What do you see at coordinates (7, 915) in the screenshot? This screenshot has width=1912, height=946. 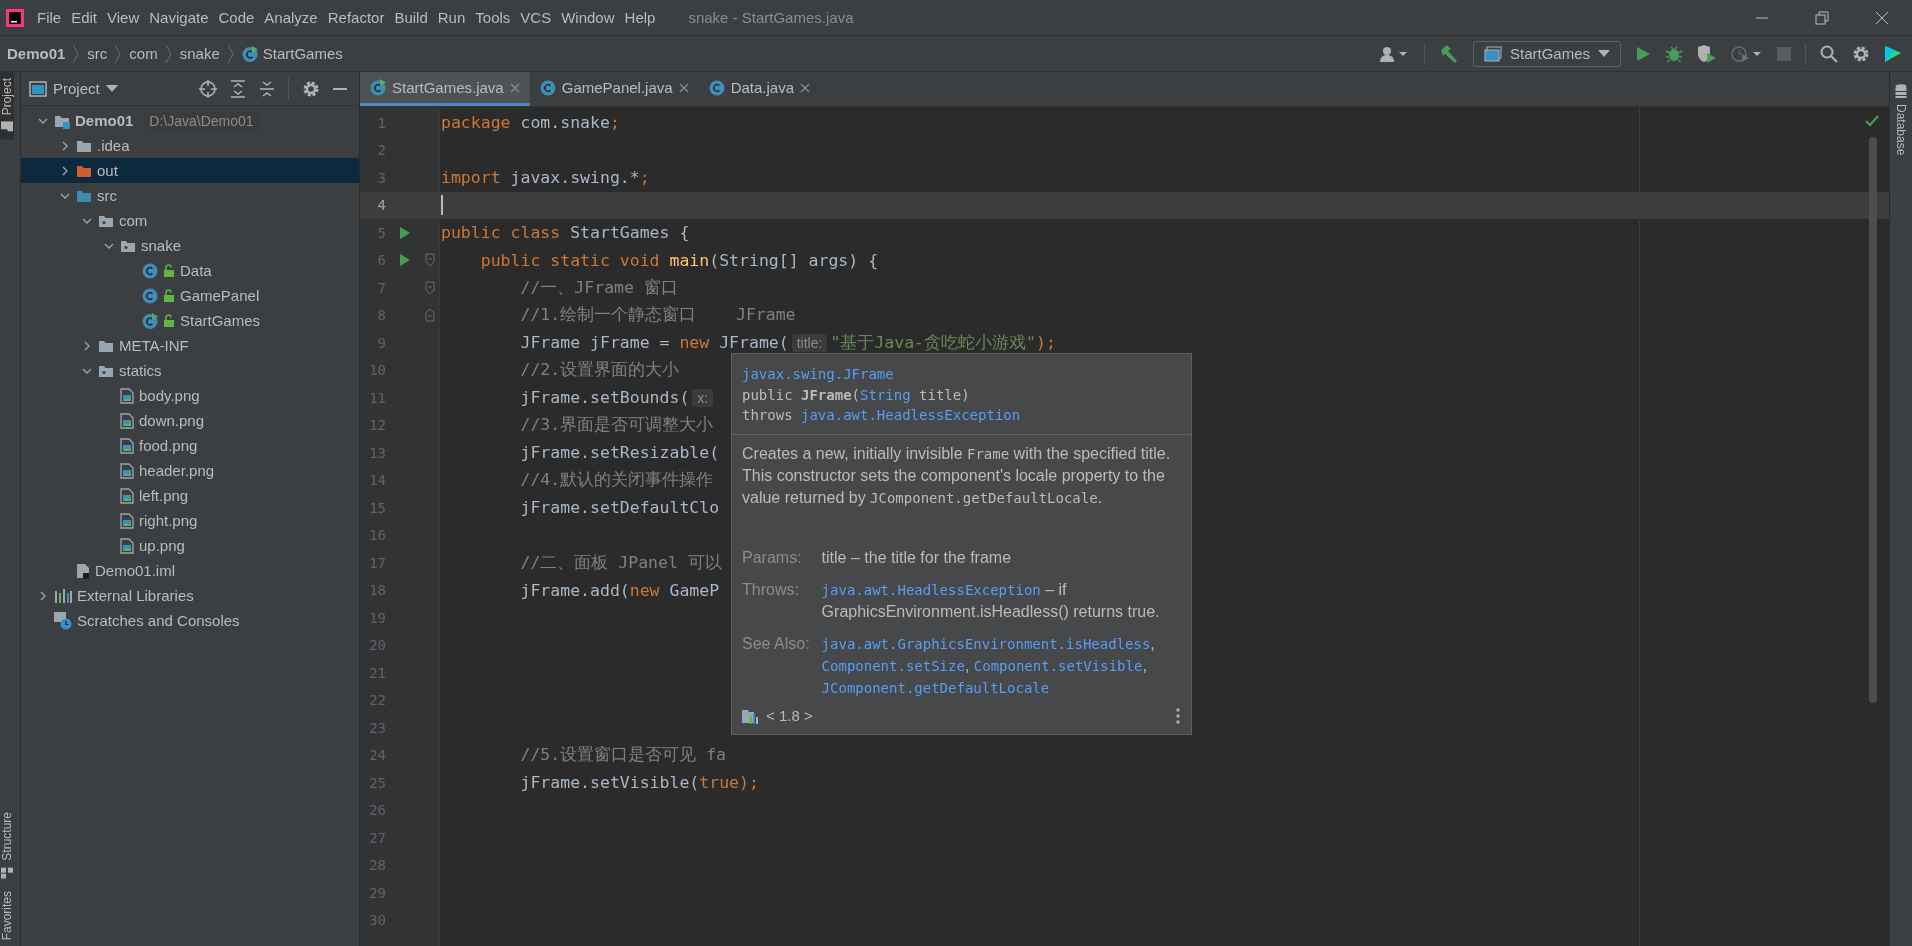 I see `tool-window-tab: Favorites` at bounding box center [7, 915].